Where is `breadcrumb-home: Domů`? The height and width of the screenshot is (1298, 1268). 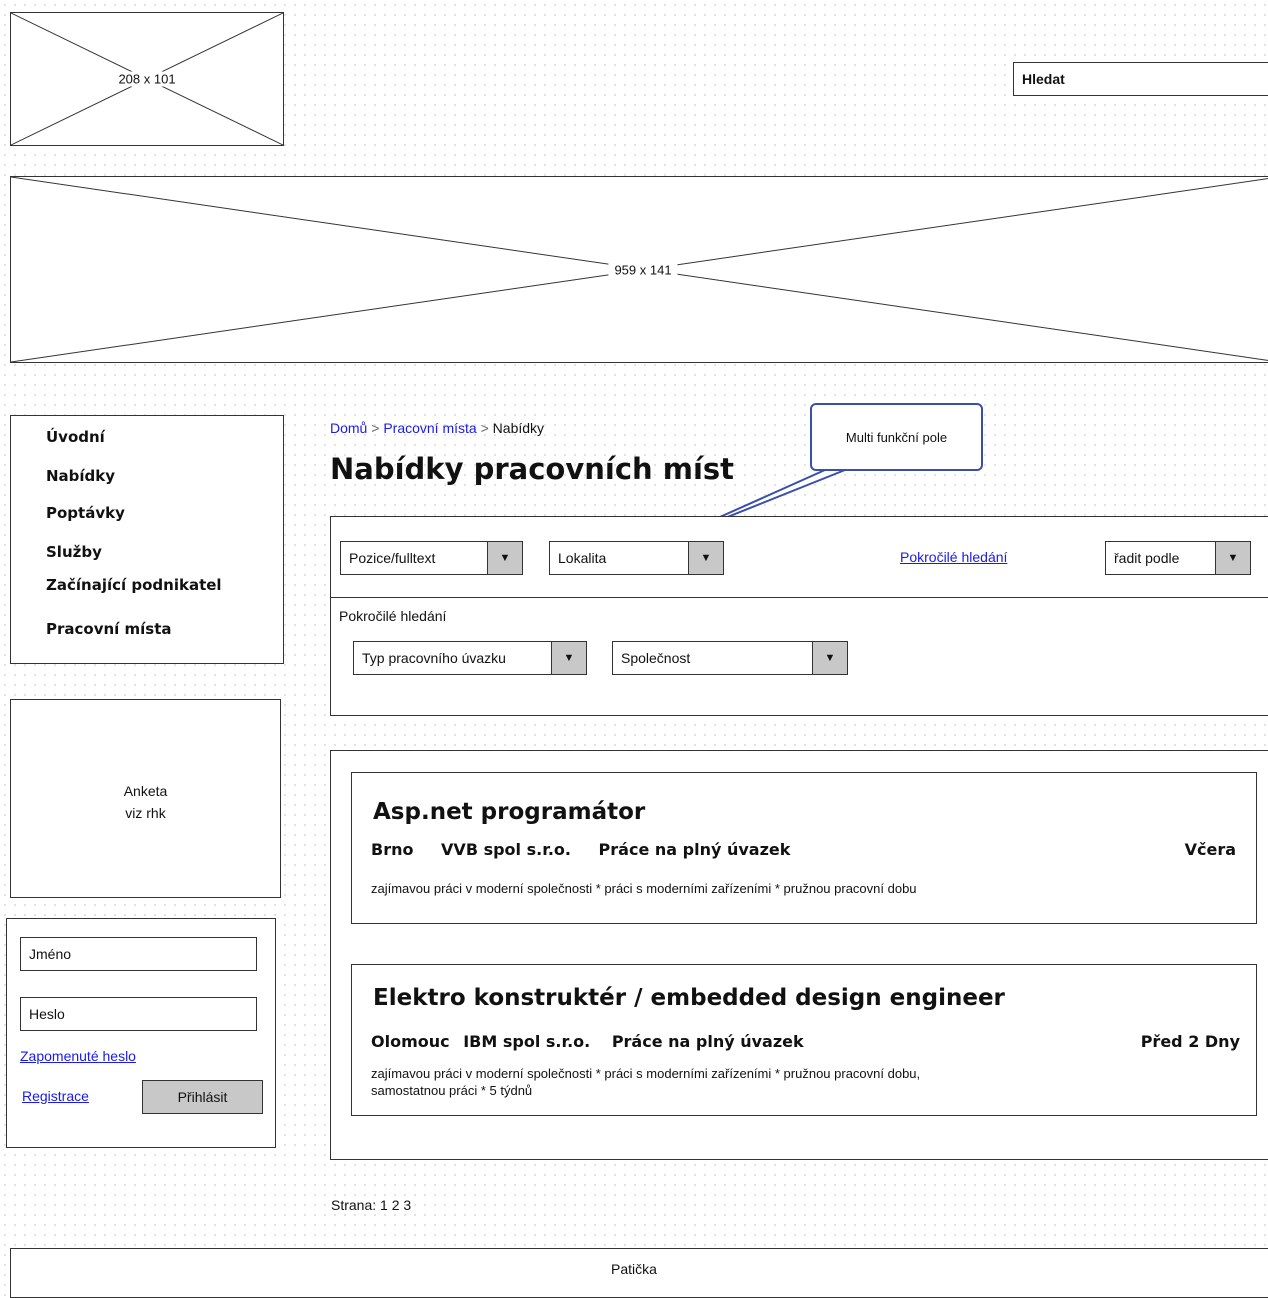
breadcrumb-home: Domů is located at coordinates (348, 428).